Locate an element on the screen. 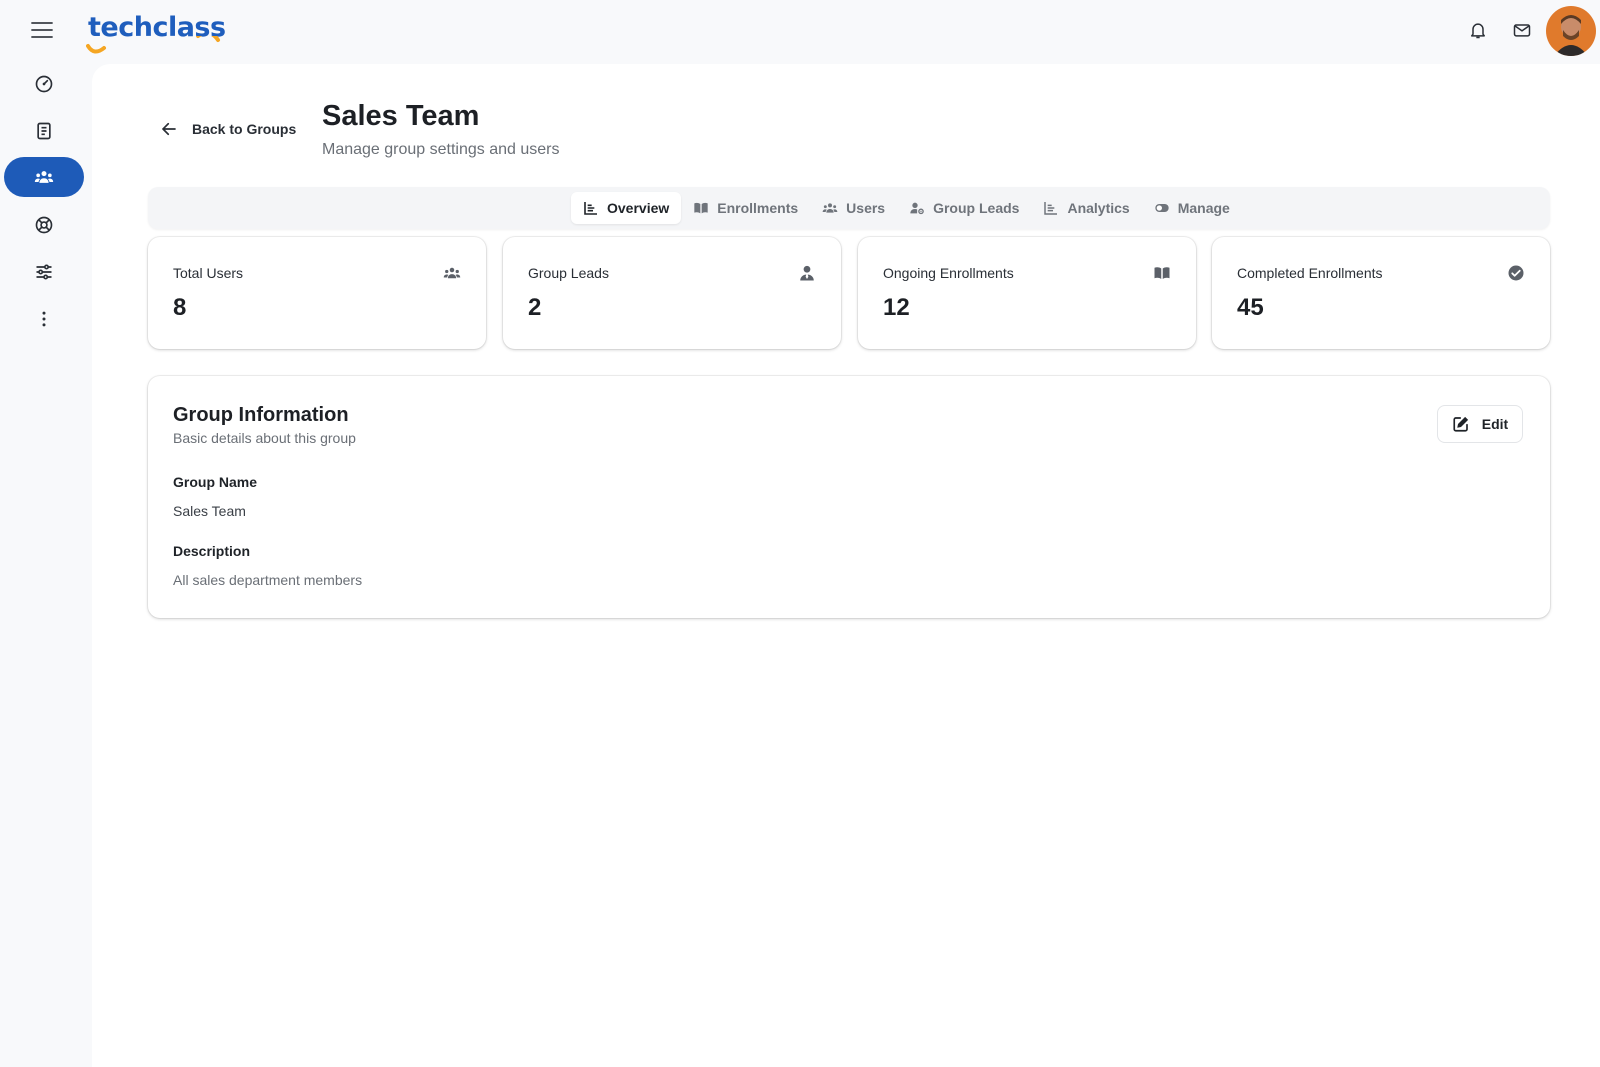  page-subtitle: Manage group settings and users is located at coordinates (441, 149).